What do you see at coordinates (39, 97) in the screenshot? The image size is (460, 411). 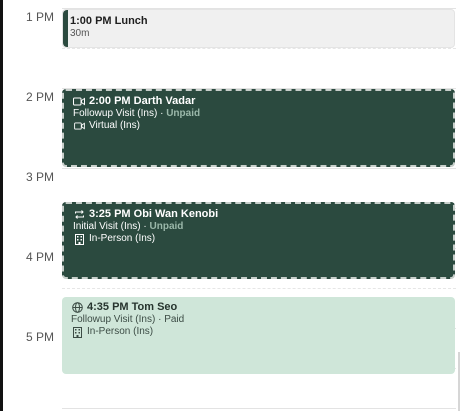 I see `hour-label-2pm: 2 PM` at bounding box center [39, 97].